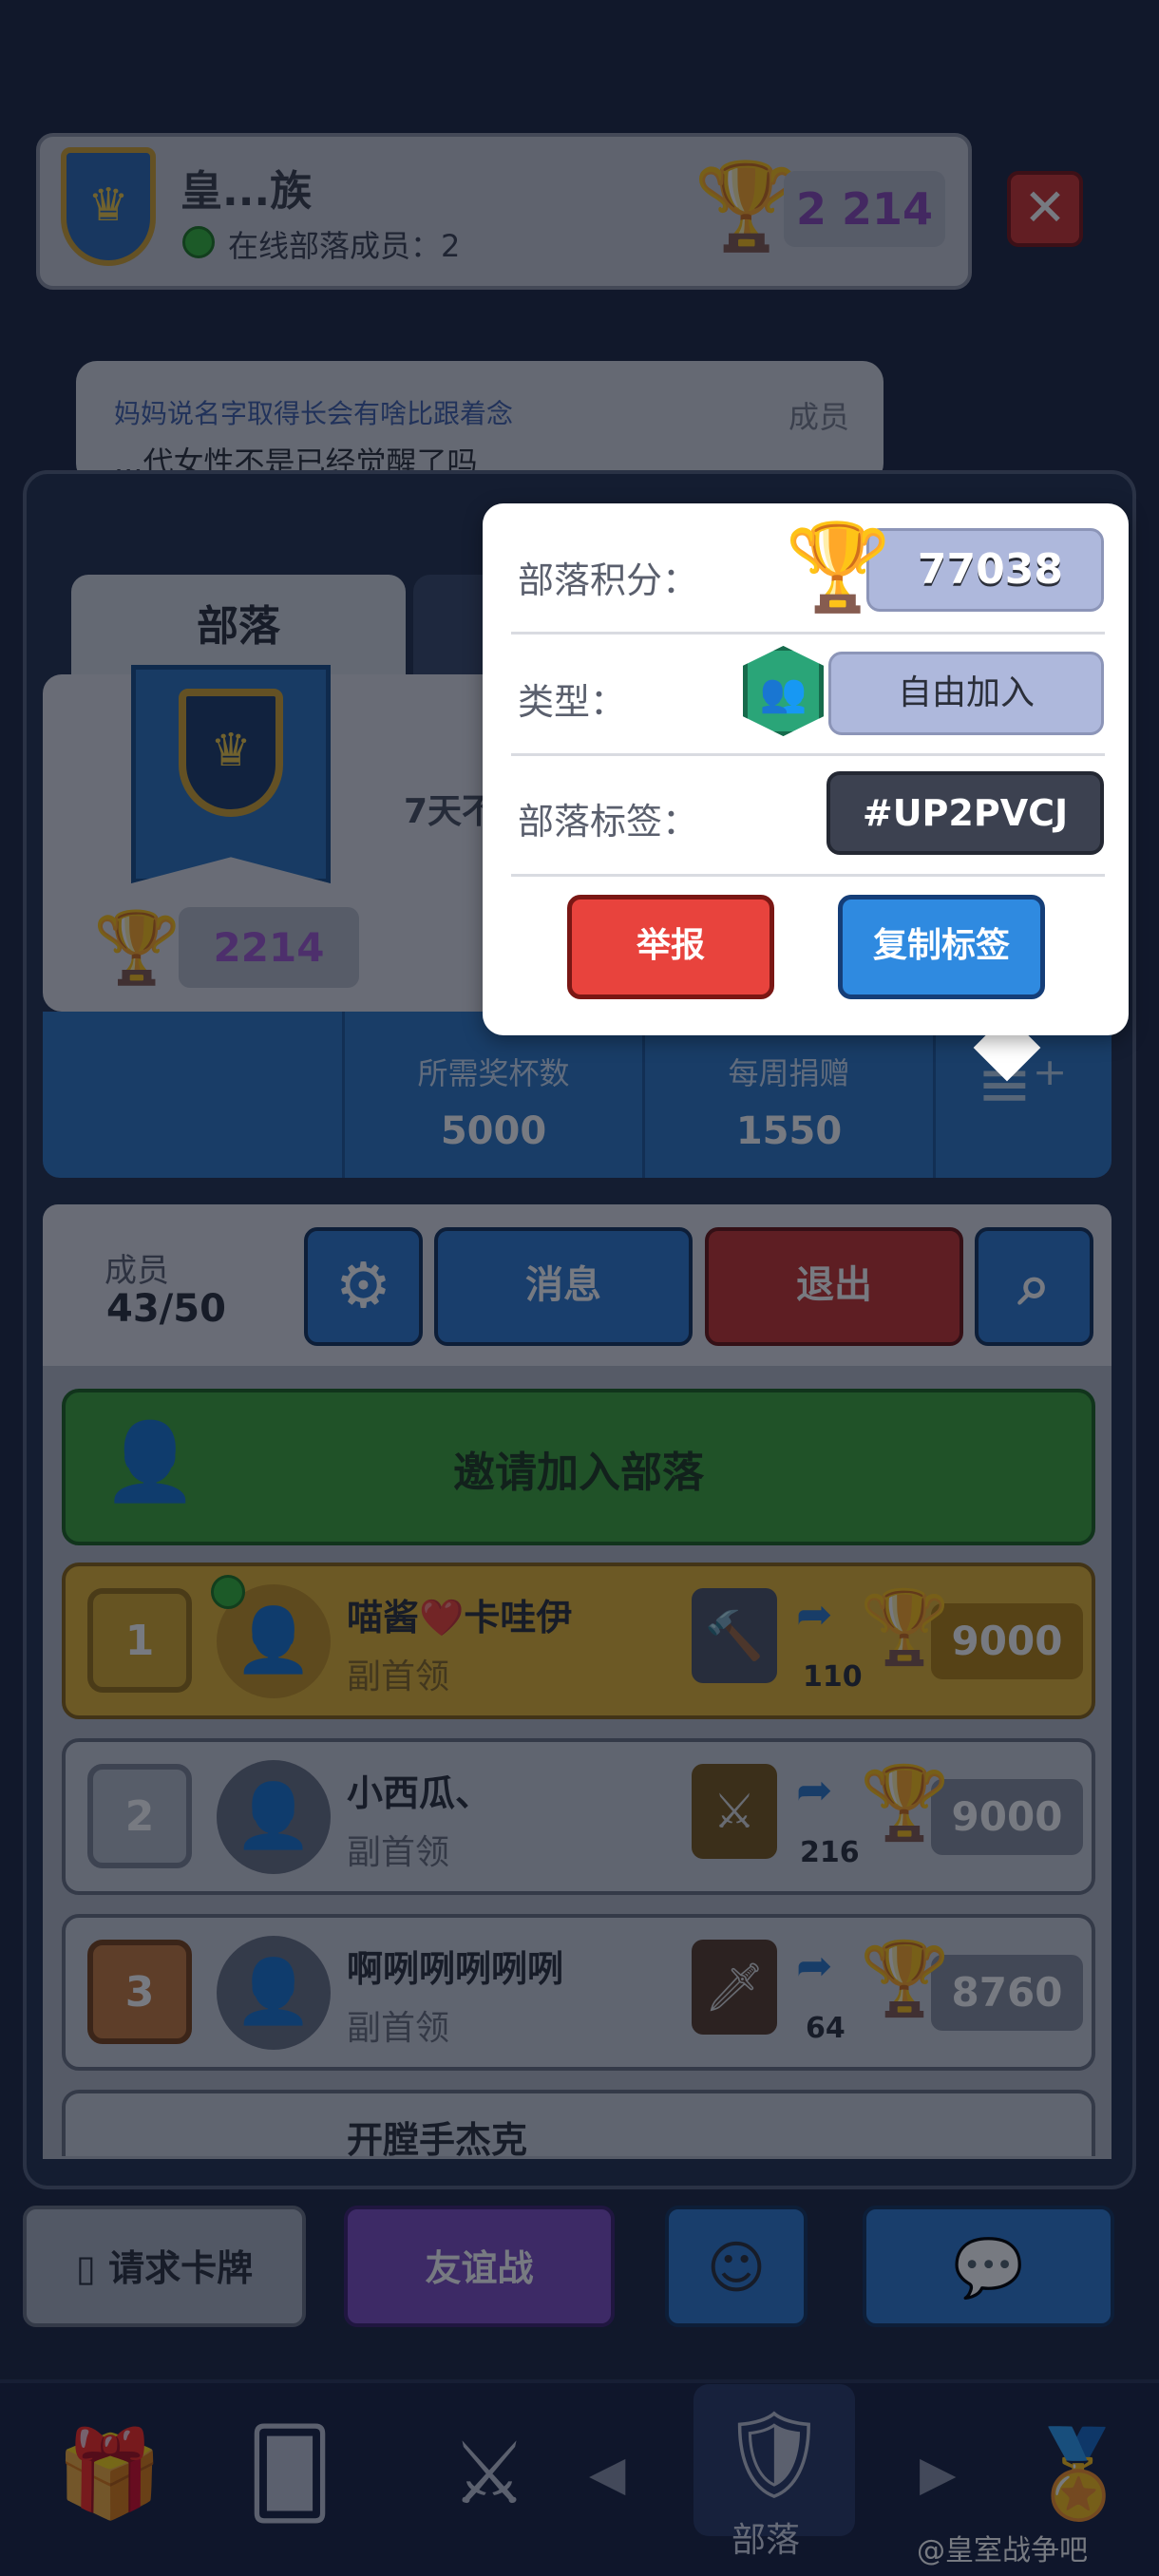 The width and height of the screenshot is (1159, 2576). I want to click on member-name: 开膛手杰克, so click(437, 2140).